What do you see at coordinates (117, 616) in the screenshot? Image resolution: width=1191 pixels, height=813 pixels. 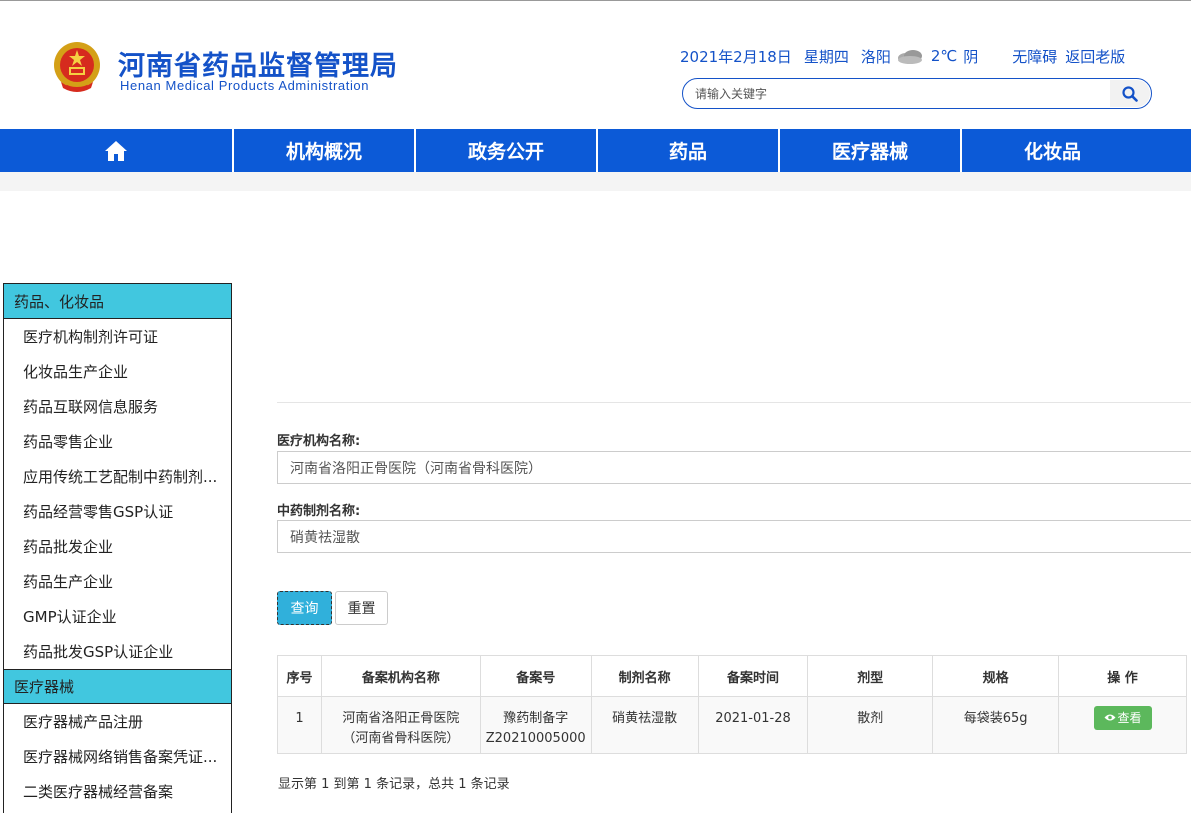 I see `sidebar-item: GMP认证企业` at bounding box center [117, 616].